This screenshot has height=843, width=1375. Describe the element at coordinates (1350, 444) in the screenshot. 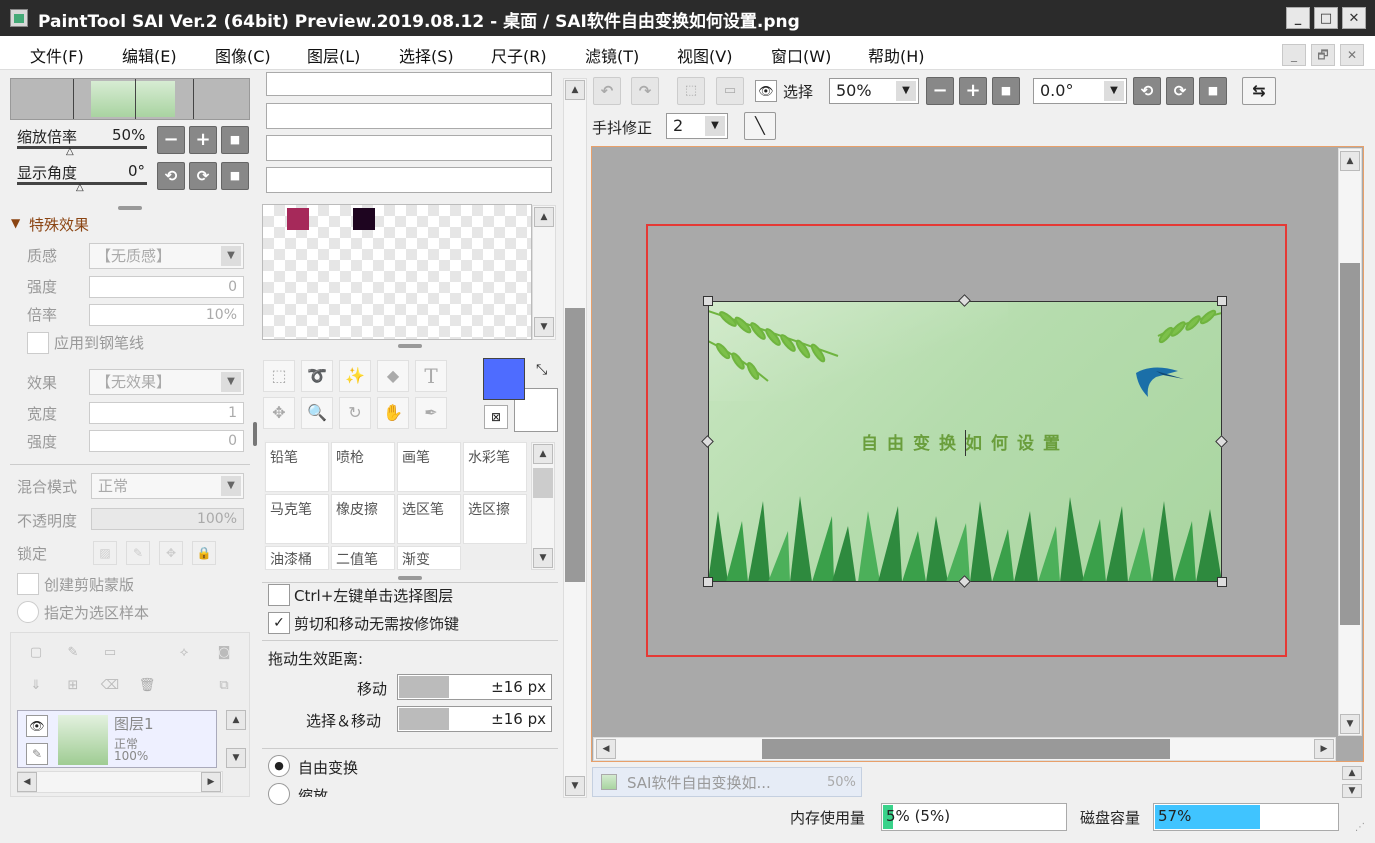

I see `canvas-vscroll-thumb` at that location.